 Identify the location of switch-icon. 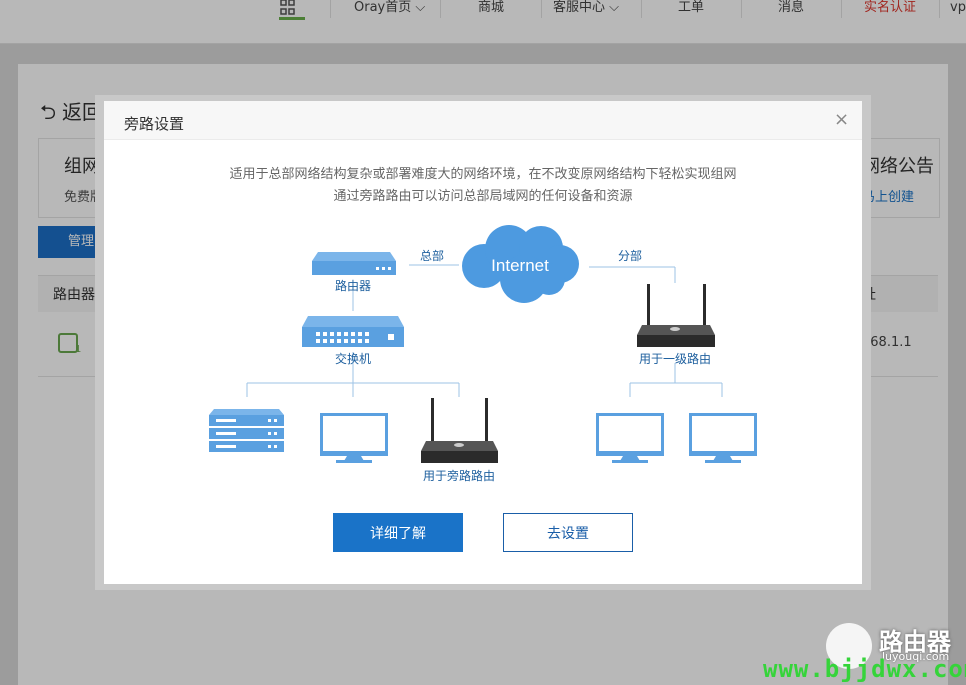
(353, 331).